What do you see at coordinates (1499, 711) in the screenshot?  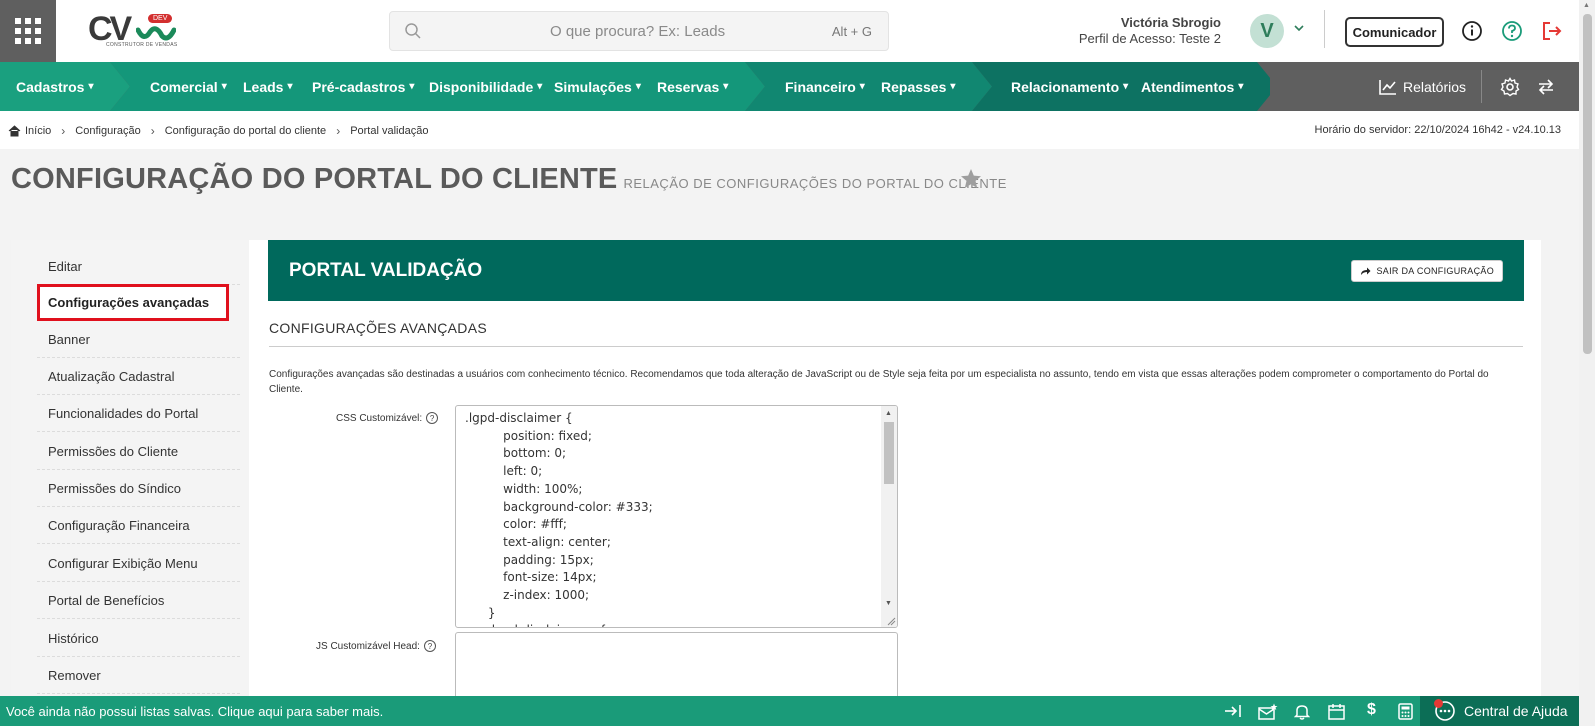 I see `help-center-button: Central de Ajuda` at bounding box center [1499, 711].